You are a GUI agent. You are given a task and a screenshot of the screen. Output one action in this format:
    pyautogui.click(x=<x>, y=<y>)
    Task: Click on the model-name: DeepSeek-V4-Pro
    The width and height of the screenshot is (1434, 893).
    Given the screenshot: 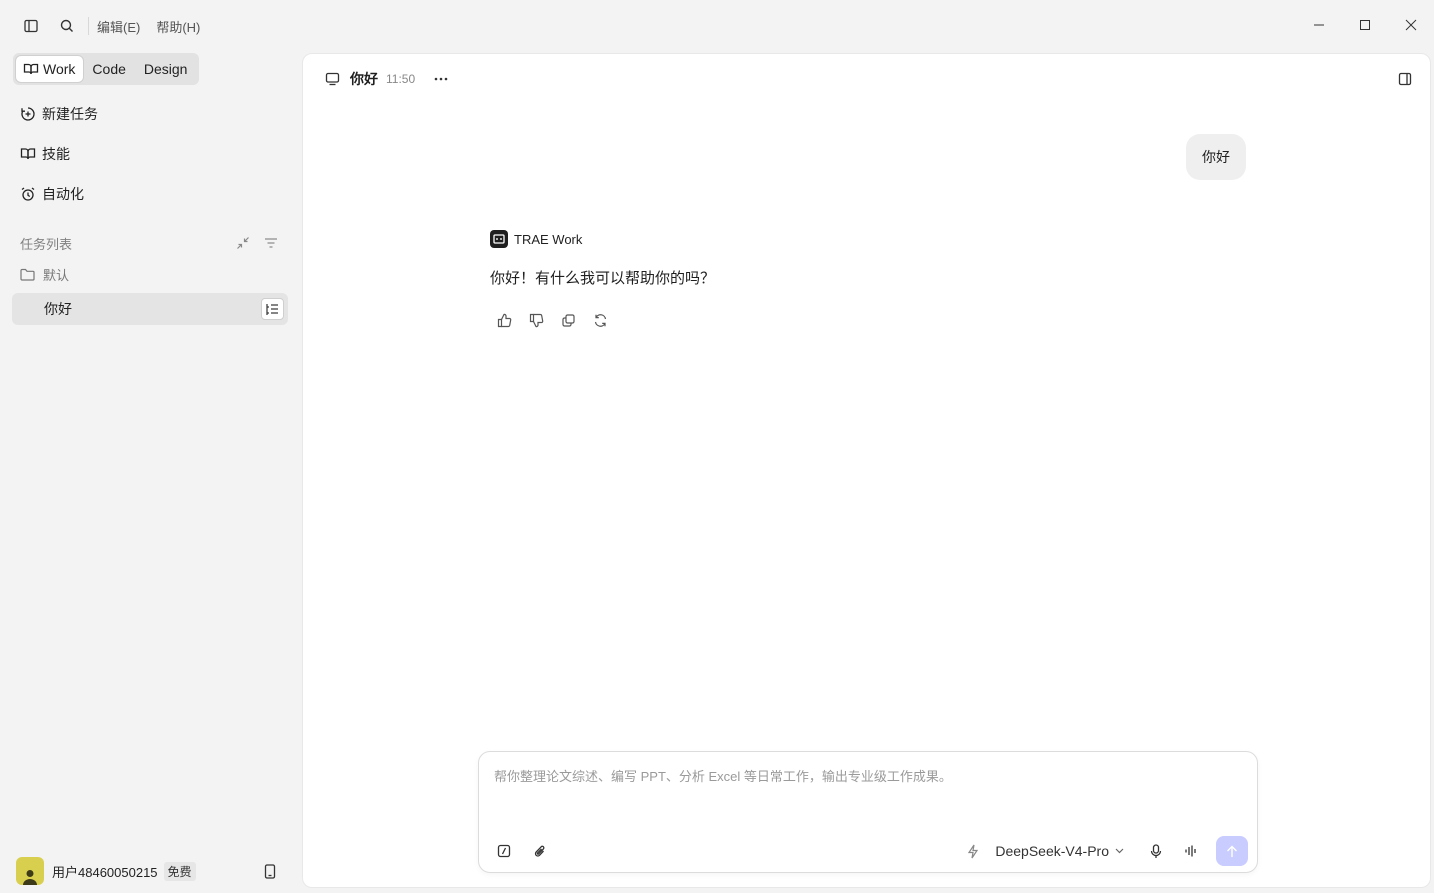 What is the action you would take?
    pyautogui.click(x=1052, y=851)
    